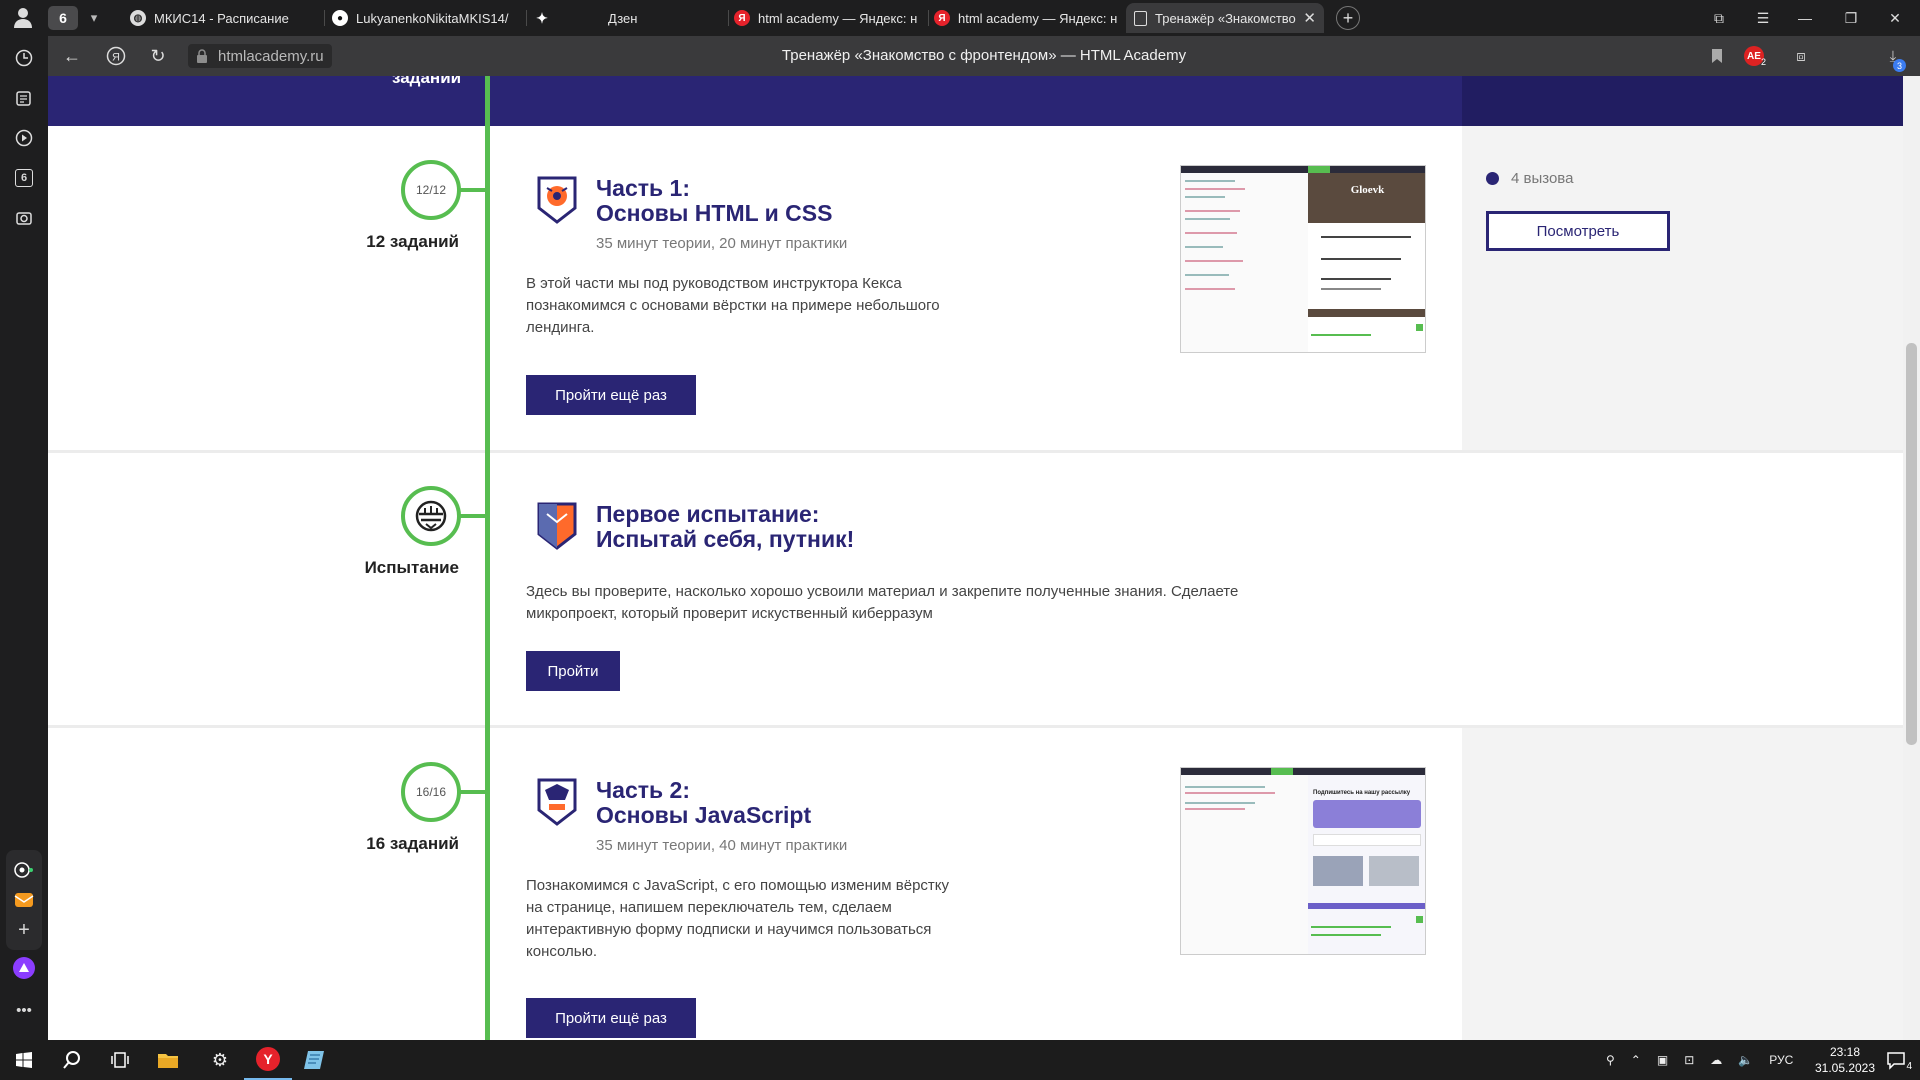 This screenshot has height=1080, width=1920. I want to click on messenger-icon, so click(24, 870).